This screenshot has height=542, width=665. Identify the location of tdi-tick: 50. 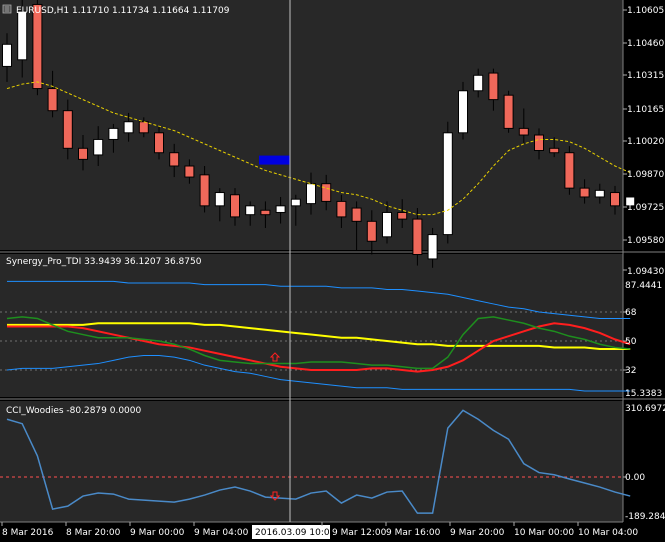
(631, 342).